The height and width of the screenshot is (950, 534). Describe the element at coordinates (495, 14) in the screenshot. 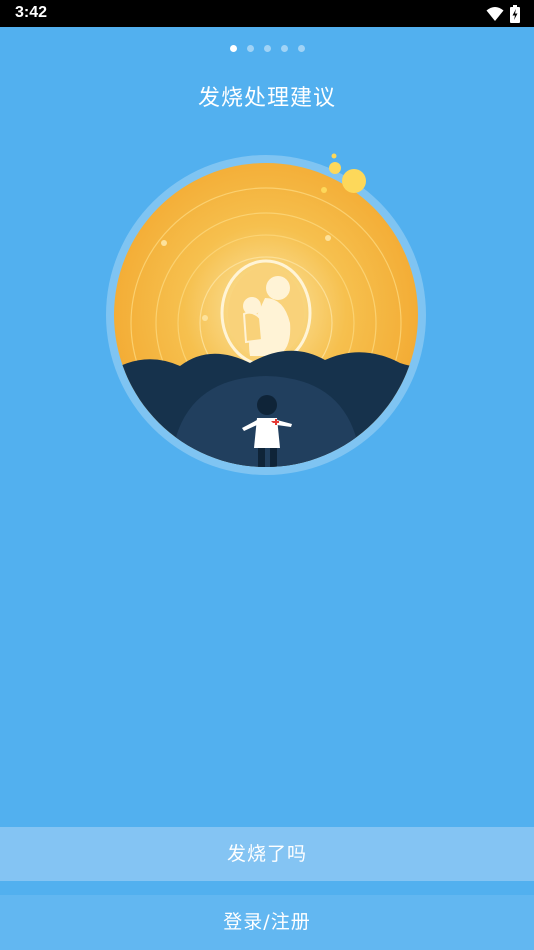

I see `wifi-icon` at that location.